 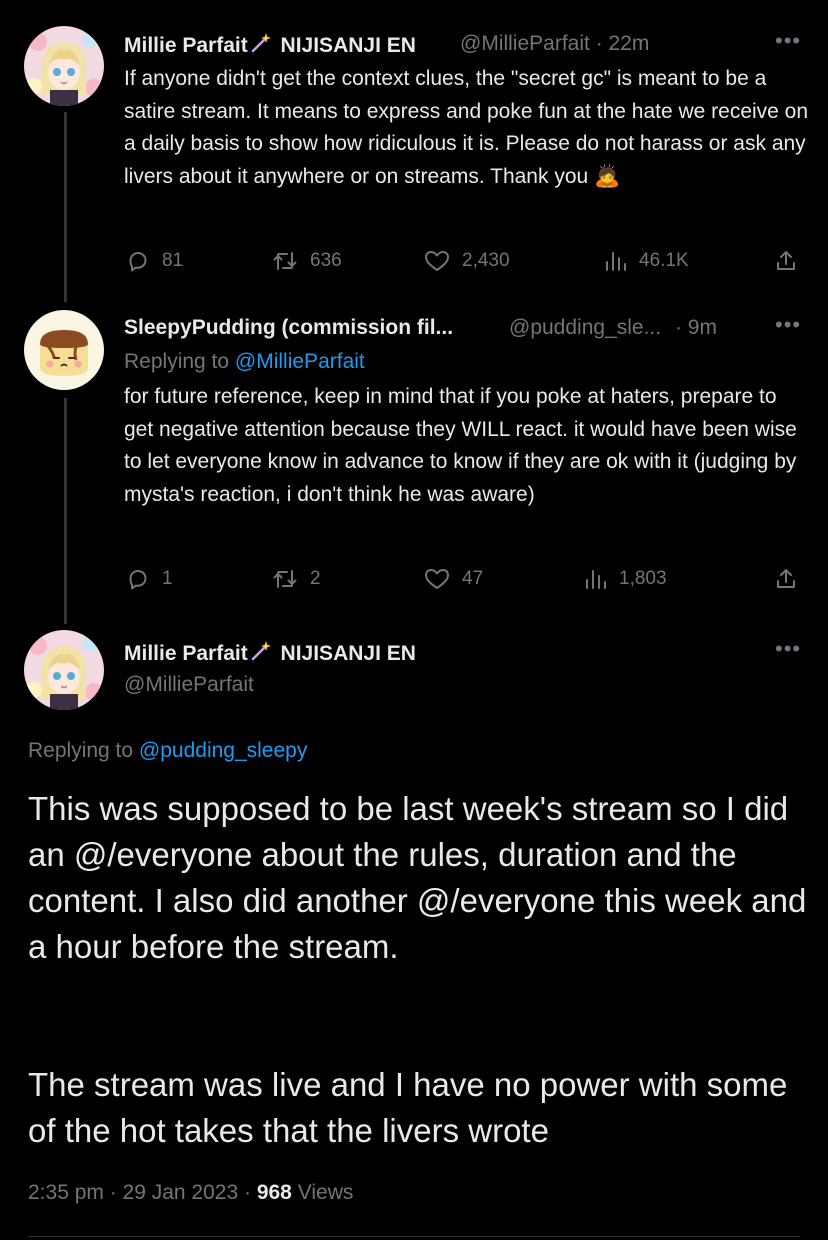 I want to click on timestamp-date: 2:35 pm · 29 Jan 2023 ·, so click(x=139, y=1192).